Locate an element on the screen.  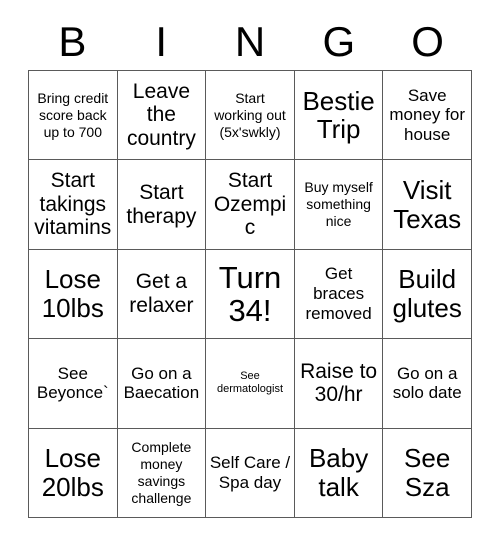
bingo-cell: Start takings vitamins is located at coordinates (73, 205).